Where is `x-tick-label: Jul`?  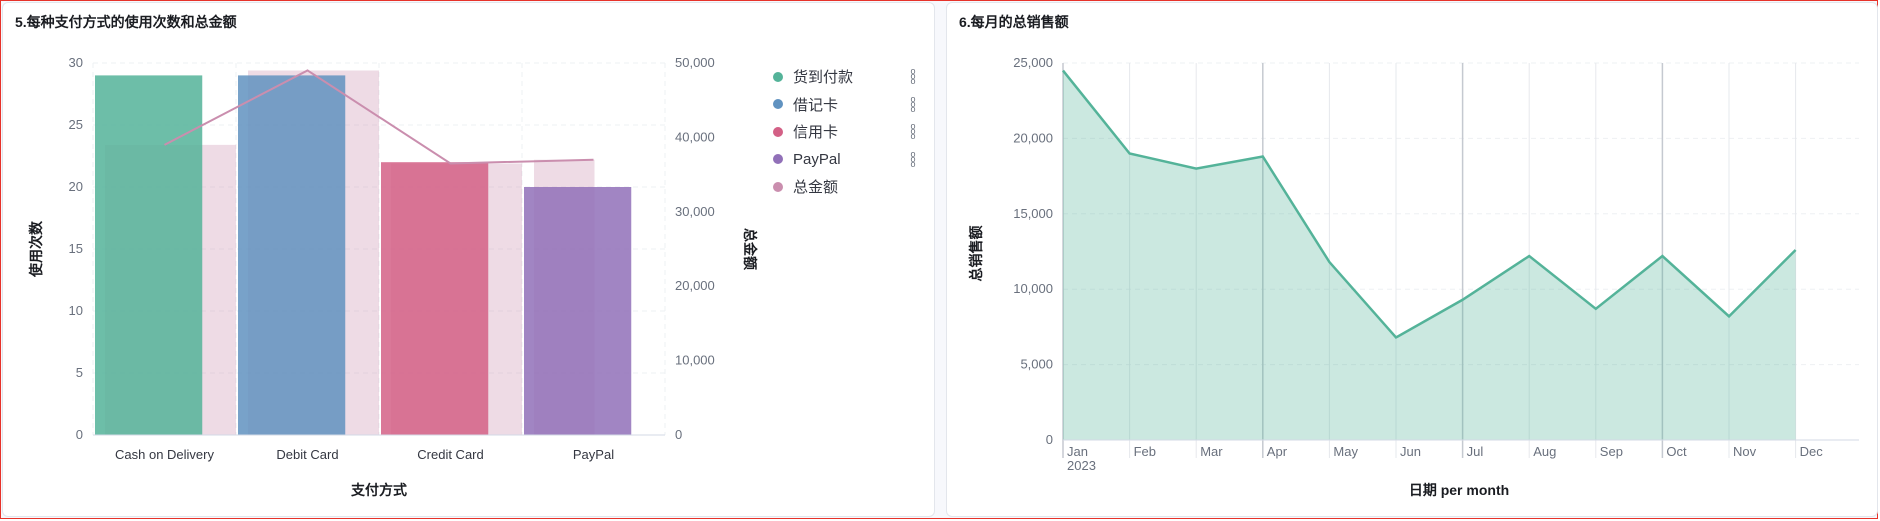
x-tick-label: Jul is located at coordinates (1475, 451).